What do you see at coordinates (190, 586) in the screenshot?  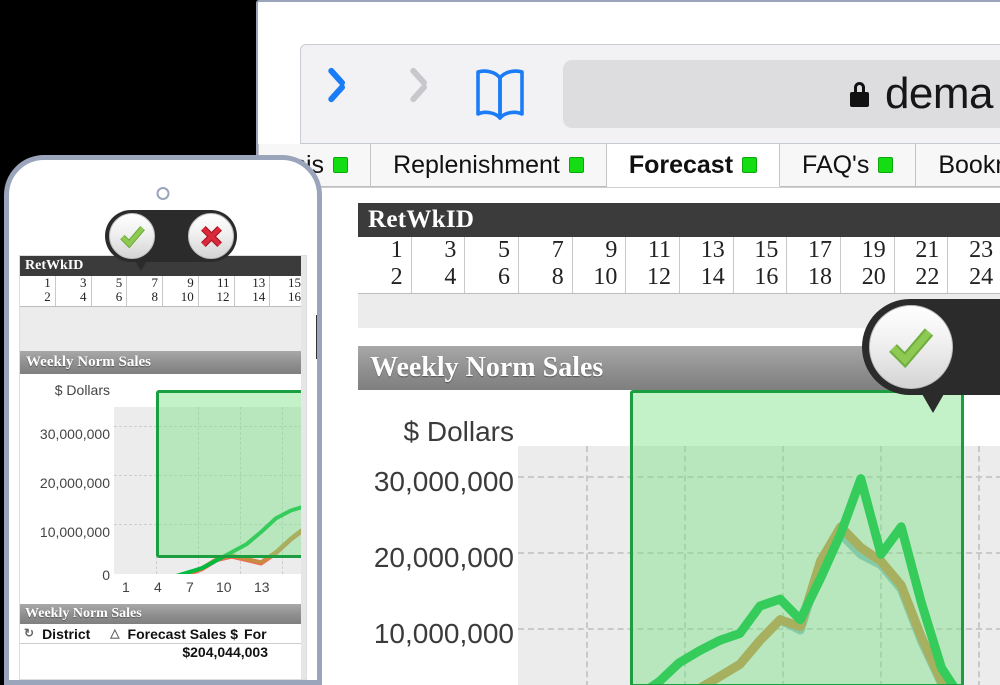 I see `phone-x-tick-7: 7` at bounding box center [190, 586].